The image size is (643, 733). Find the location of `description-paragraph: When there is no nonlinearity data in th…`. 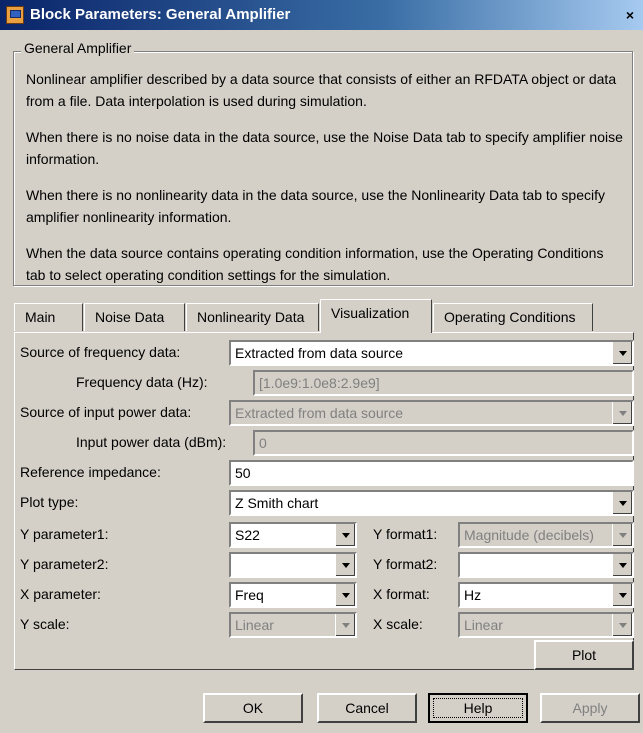

description-paragraph: When there is no nonlinearity data in th… is located at coordinates (316, 206).